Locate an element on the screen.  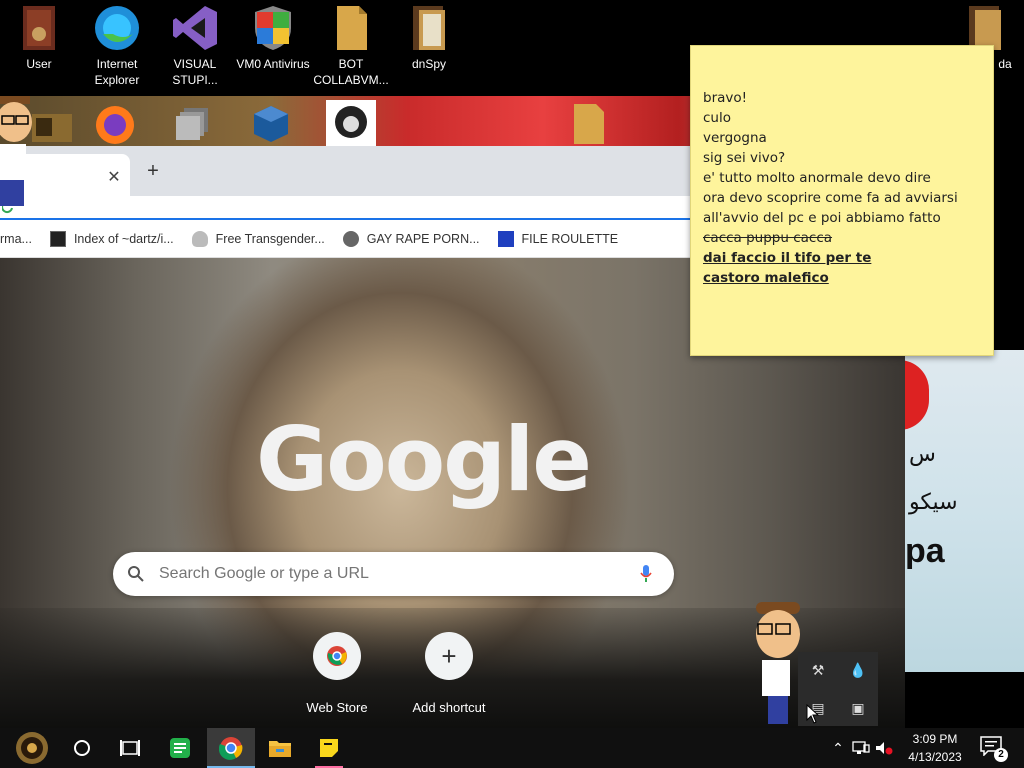
clock-time: 3:09 PM is located at coordinates (935, 739).